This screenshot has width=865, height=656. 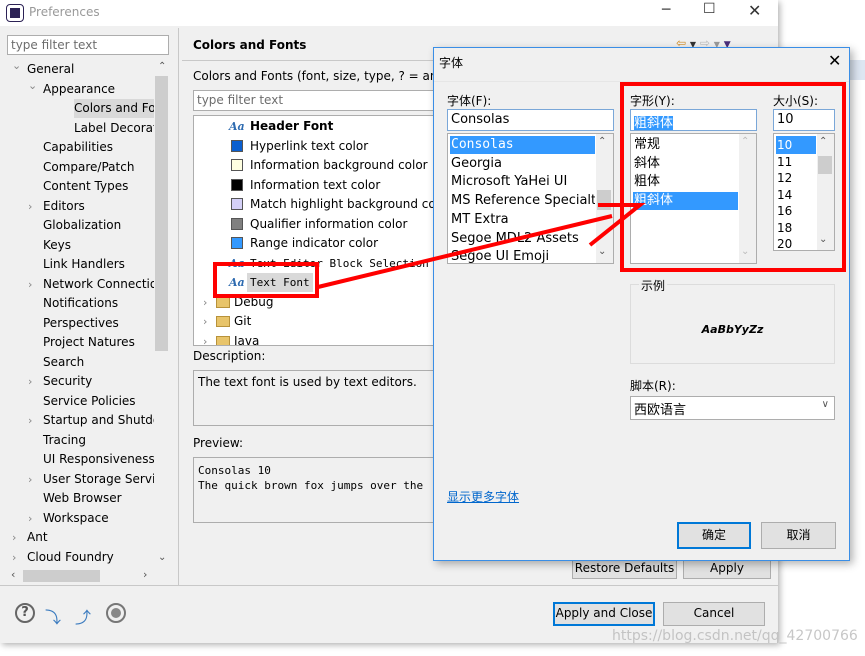 I want to click on annotation-rect-text-font, so click(x=266, y=280).